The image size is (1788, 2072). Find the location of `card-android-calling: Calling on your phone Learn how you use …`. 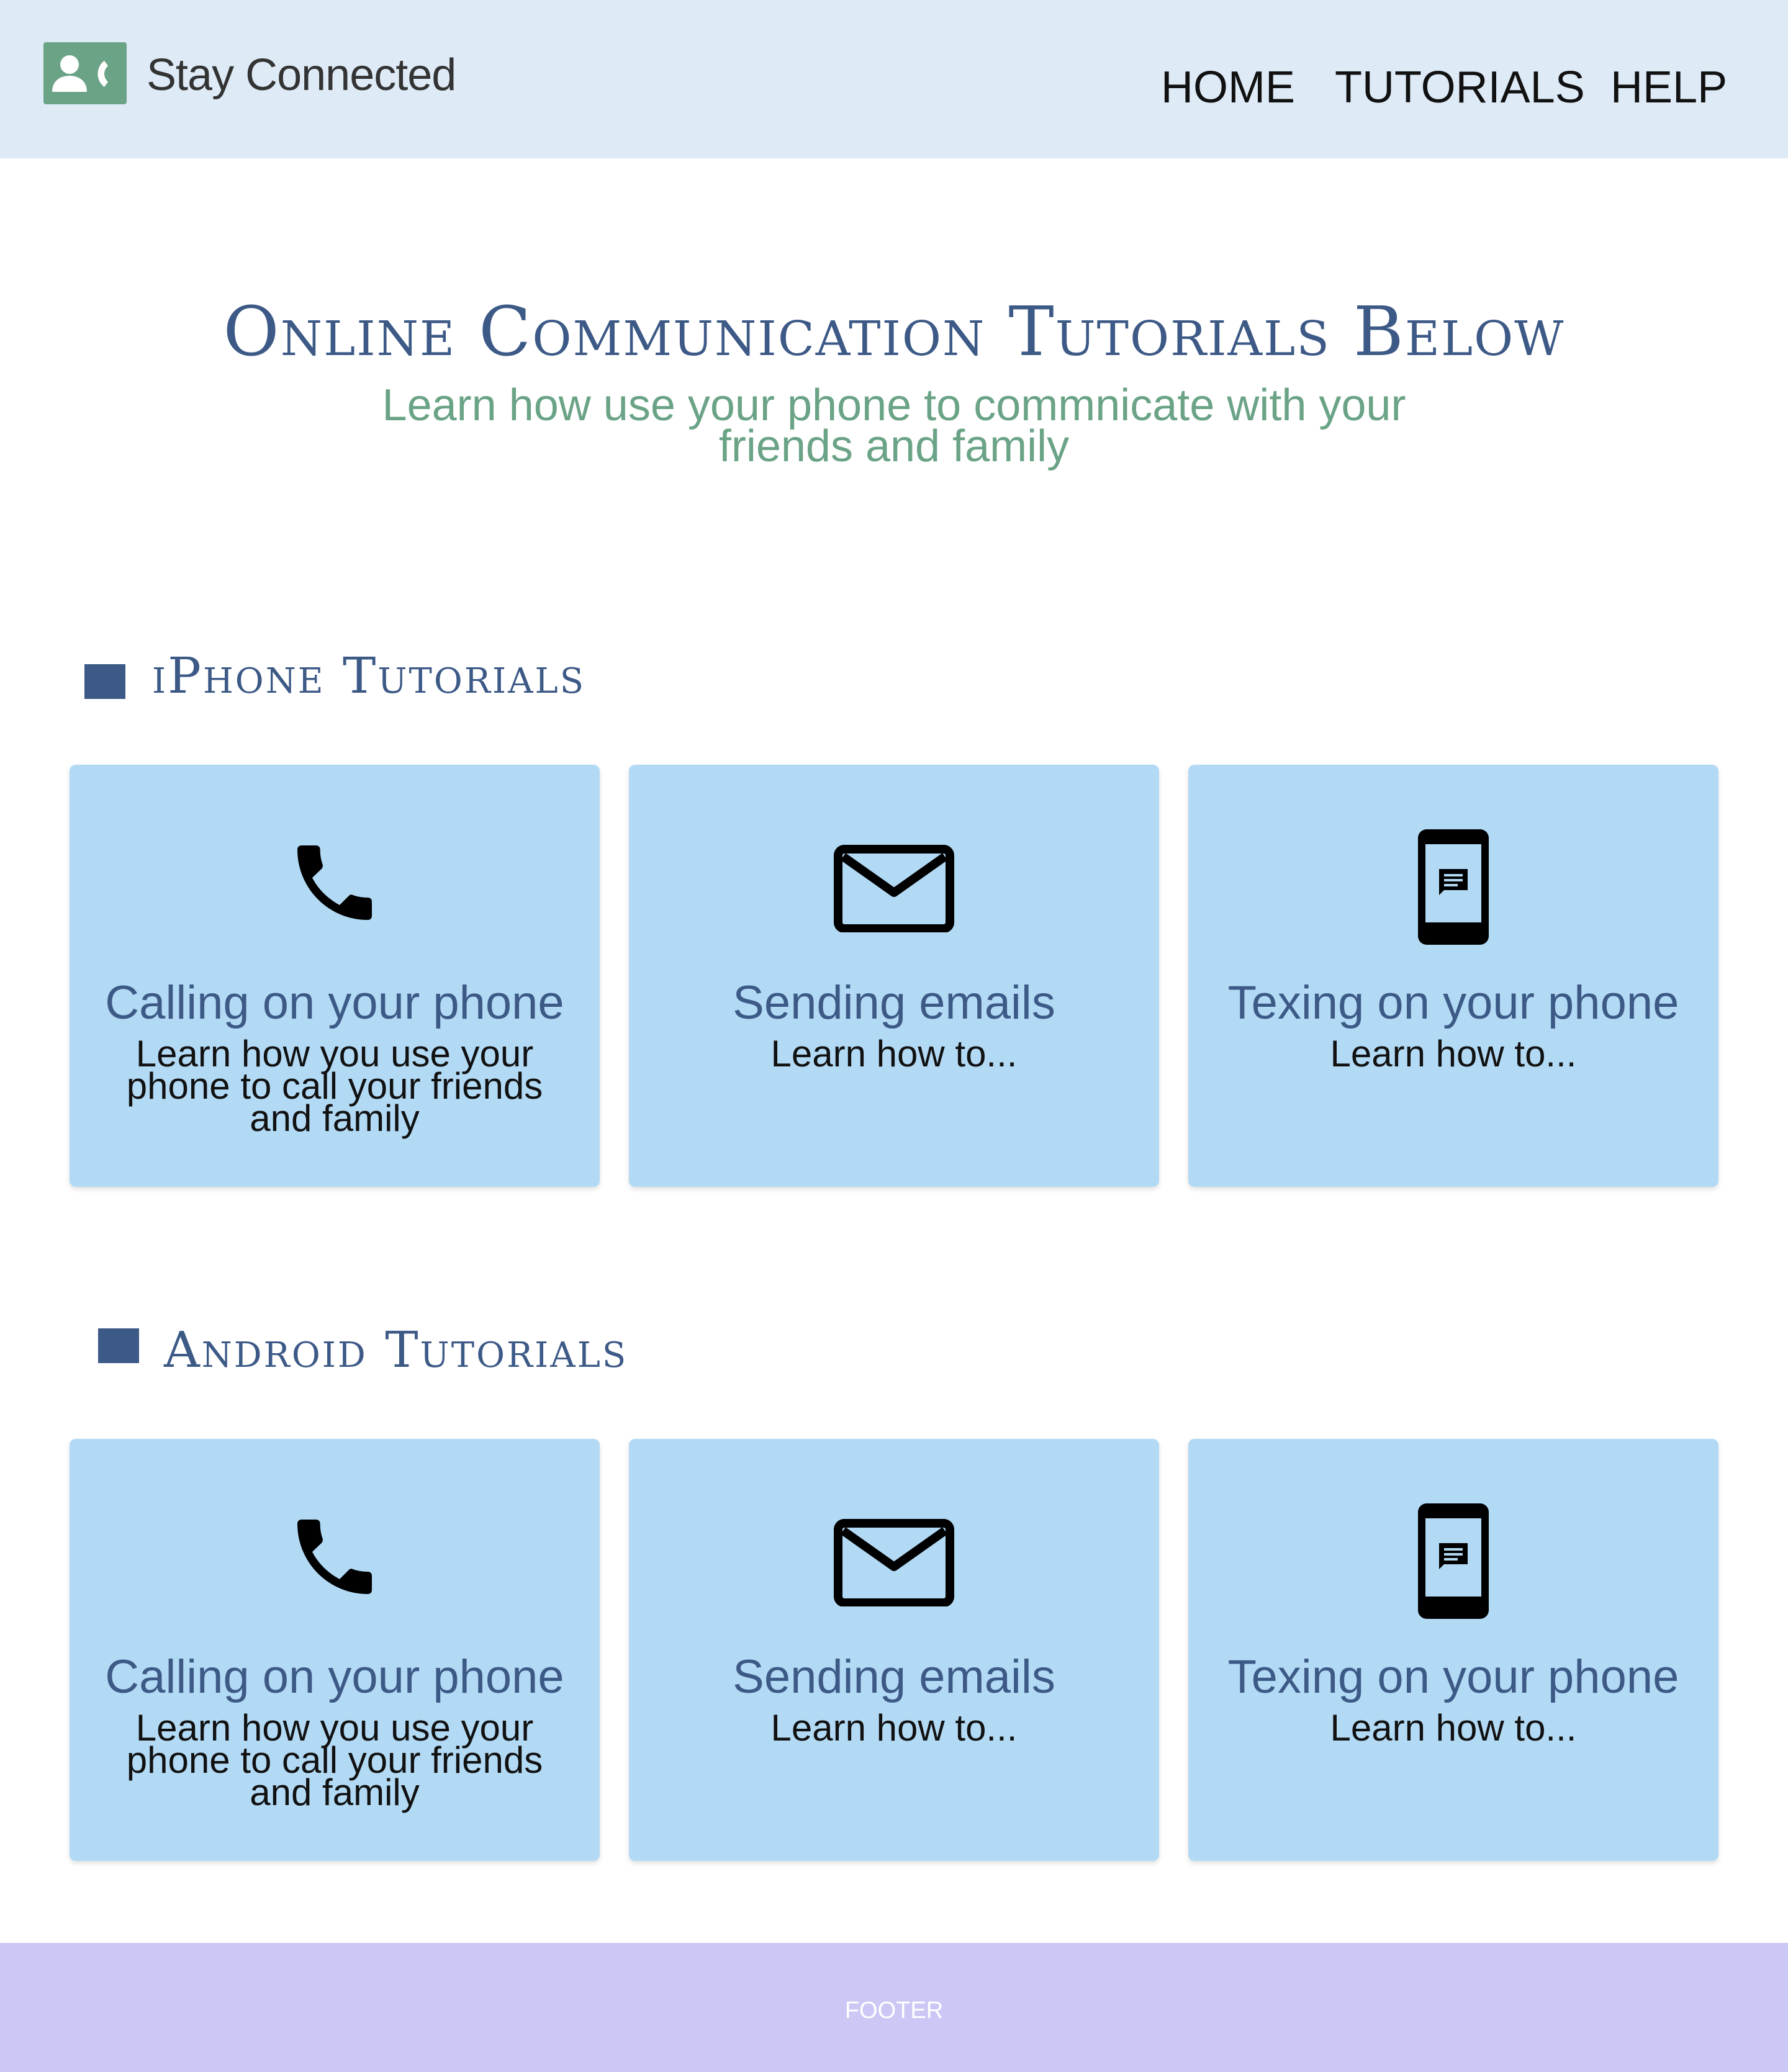

card-android-calling: Calling on your phone Learn how you use … is located at coordinates (335, 1650).